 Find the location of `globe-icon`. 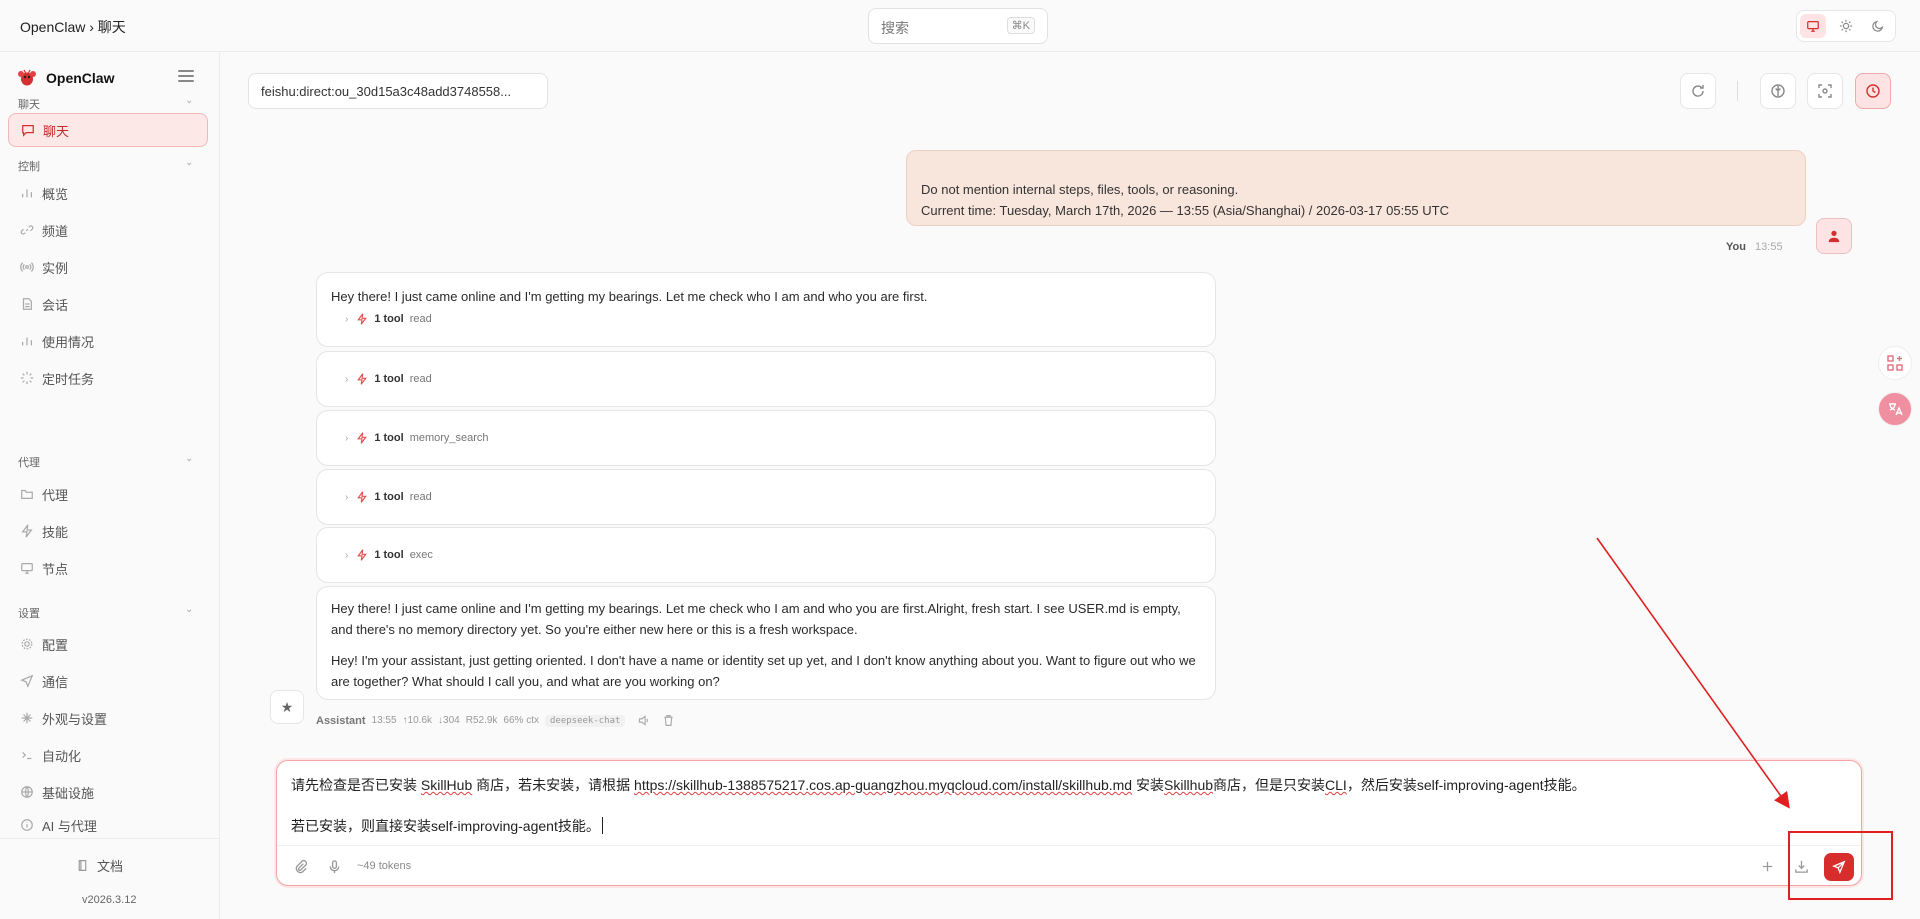

globe-icon is located at coordinates (27, 792).